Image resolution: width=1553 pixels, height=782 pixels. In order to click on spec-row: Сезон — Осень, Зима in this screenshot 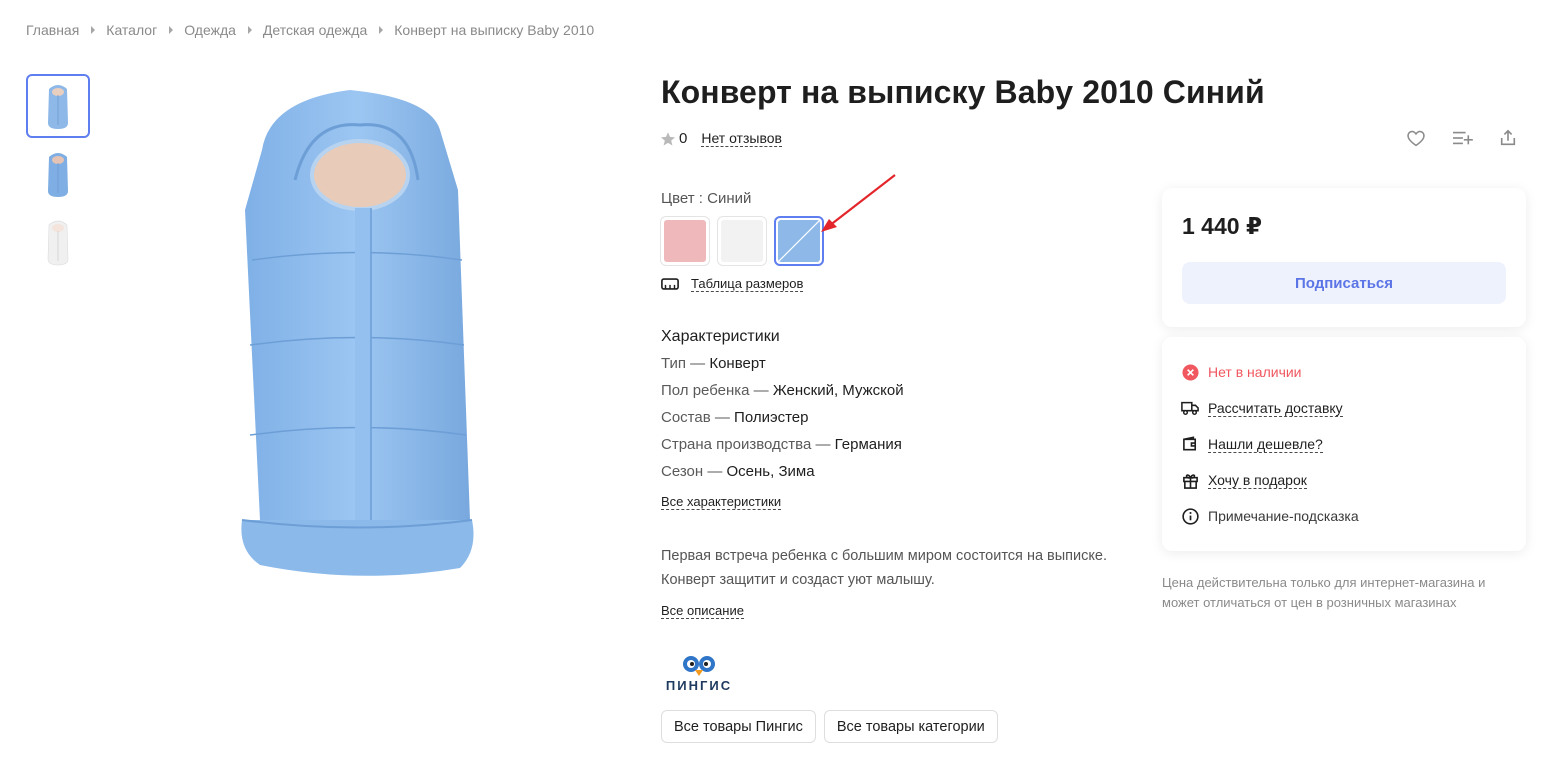, I will do `click(738, 471)`.